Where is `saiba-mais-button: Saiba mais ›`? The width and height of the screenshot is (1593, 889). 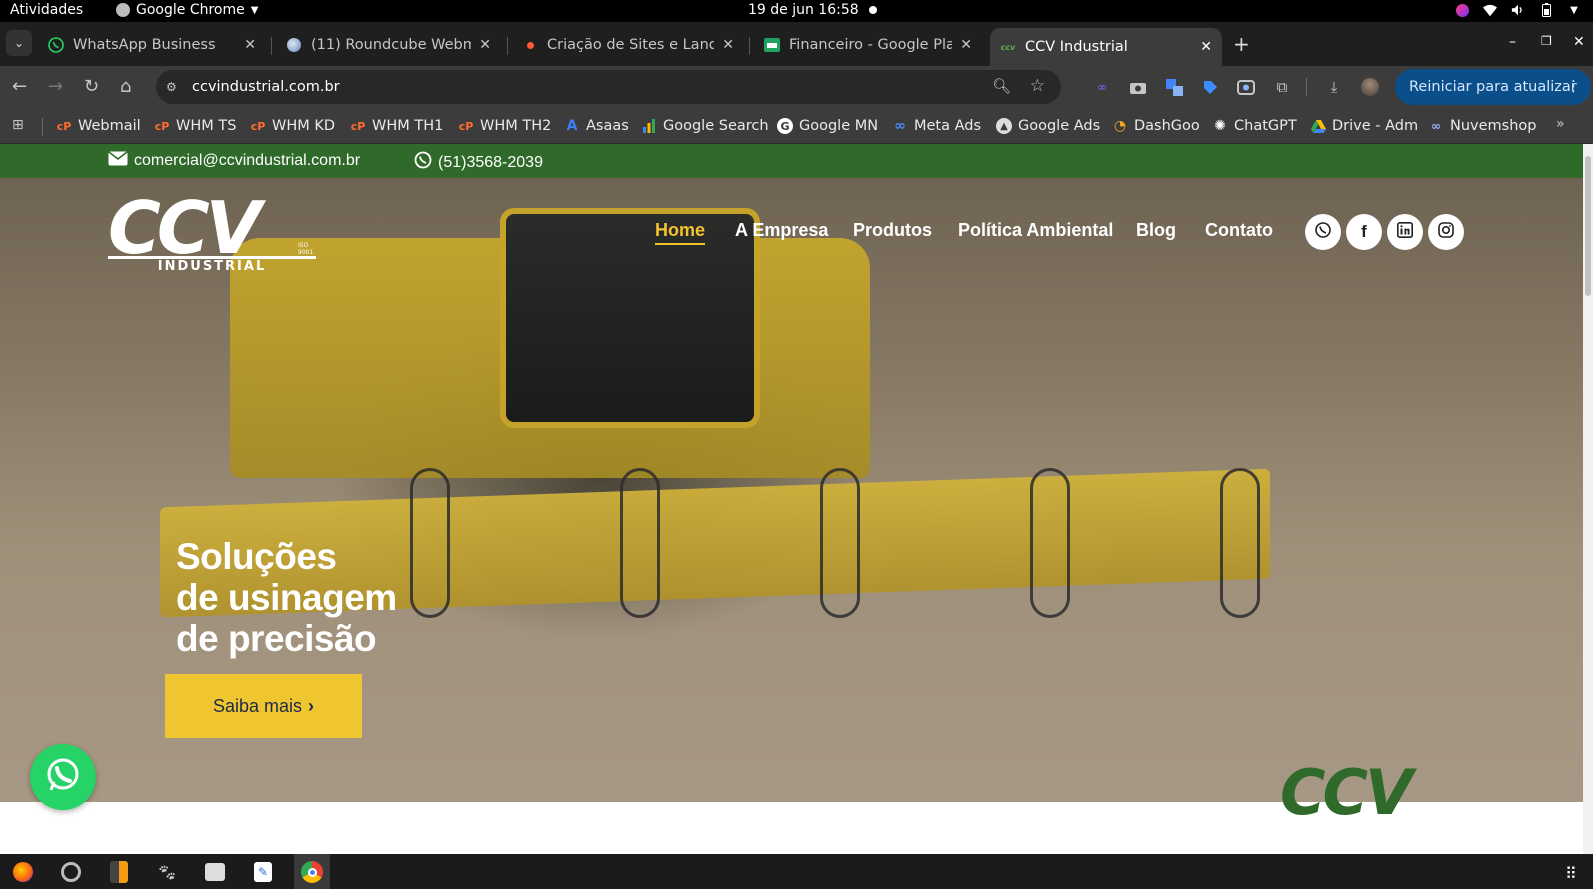
saiba-mais-button: Saiba mais › is located at coordinates (263, 706).